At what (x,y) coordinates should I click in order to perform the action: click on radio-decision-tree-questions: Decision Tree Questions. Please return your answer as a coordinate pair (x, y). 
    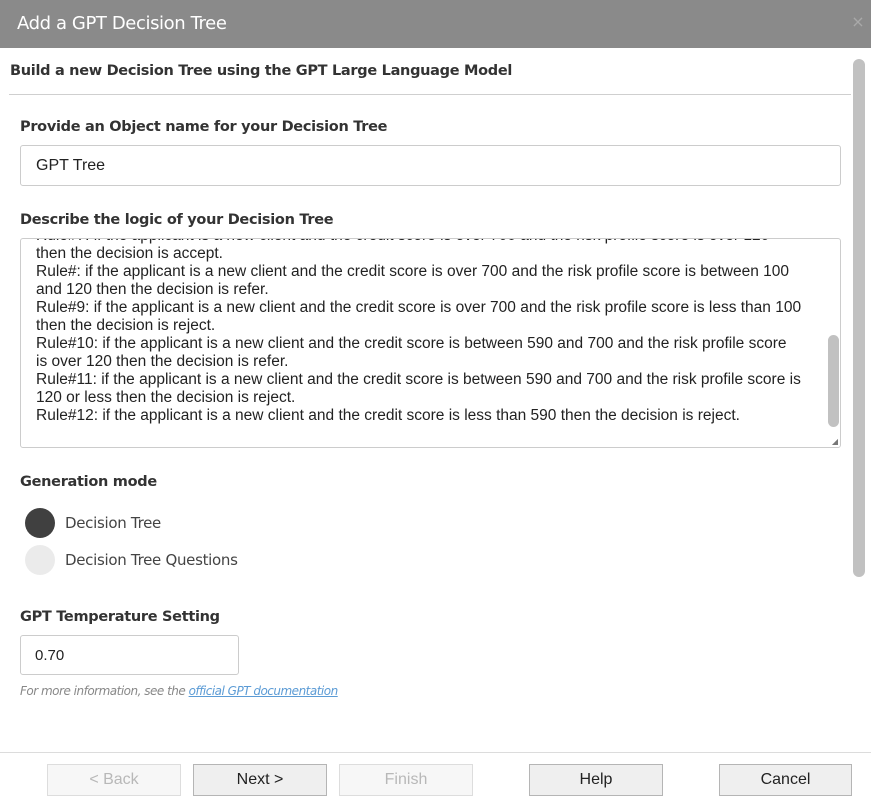
    Looking at the image, I should click on (131, 560).